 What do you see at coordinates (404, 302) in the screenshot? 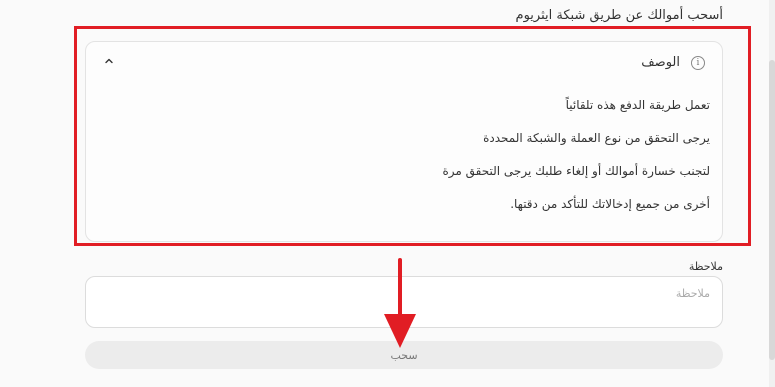
I see `note-input` at bounding box center [404, 302].